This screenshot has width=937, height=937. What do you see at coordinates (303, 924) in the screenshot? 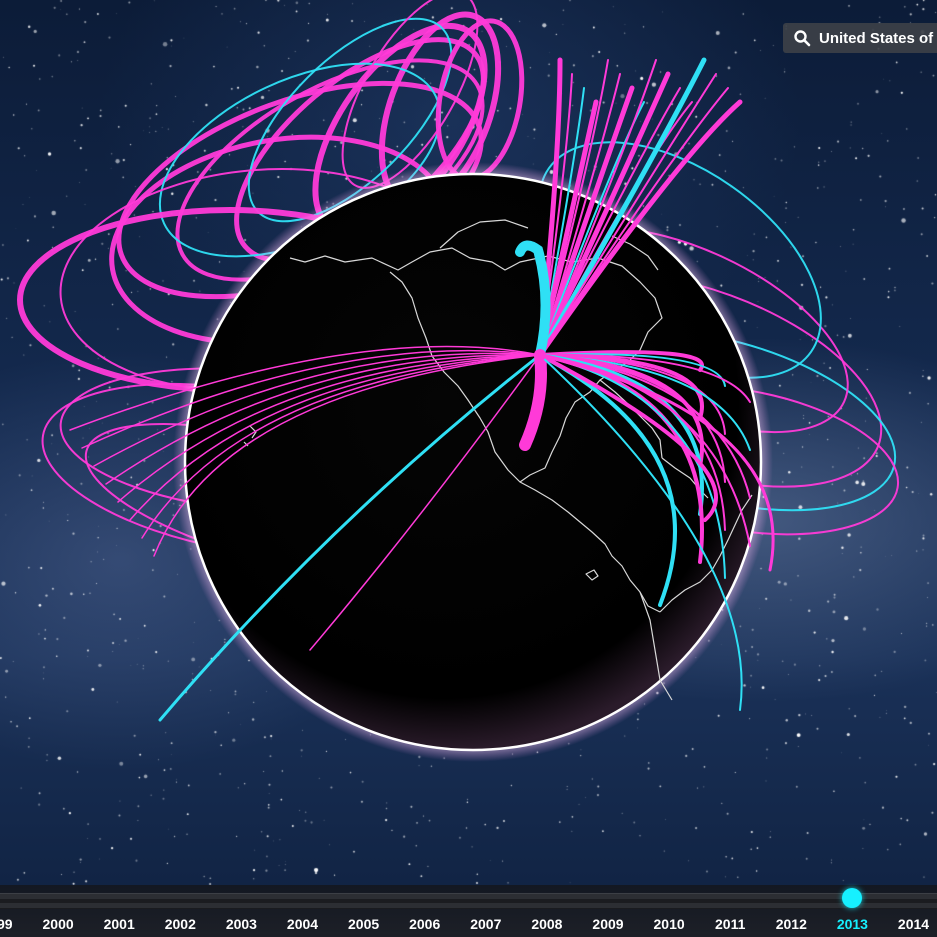
I see `timeline-year-2004: 2004` at bounding box center [303, 924].